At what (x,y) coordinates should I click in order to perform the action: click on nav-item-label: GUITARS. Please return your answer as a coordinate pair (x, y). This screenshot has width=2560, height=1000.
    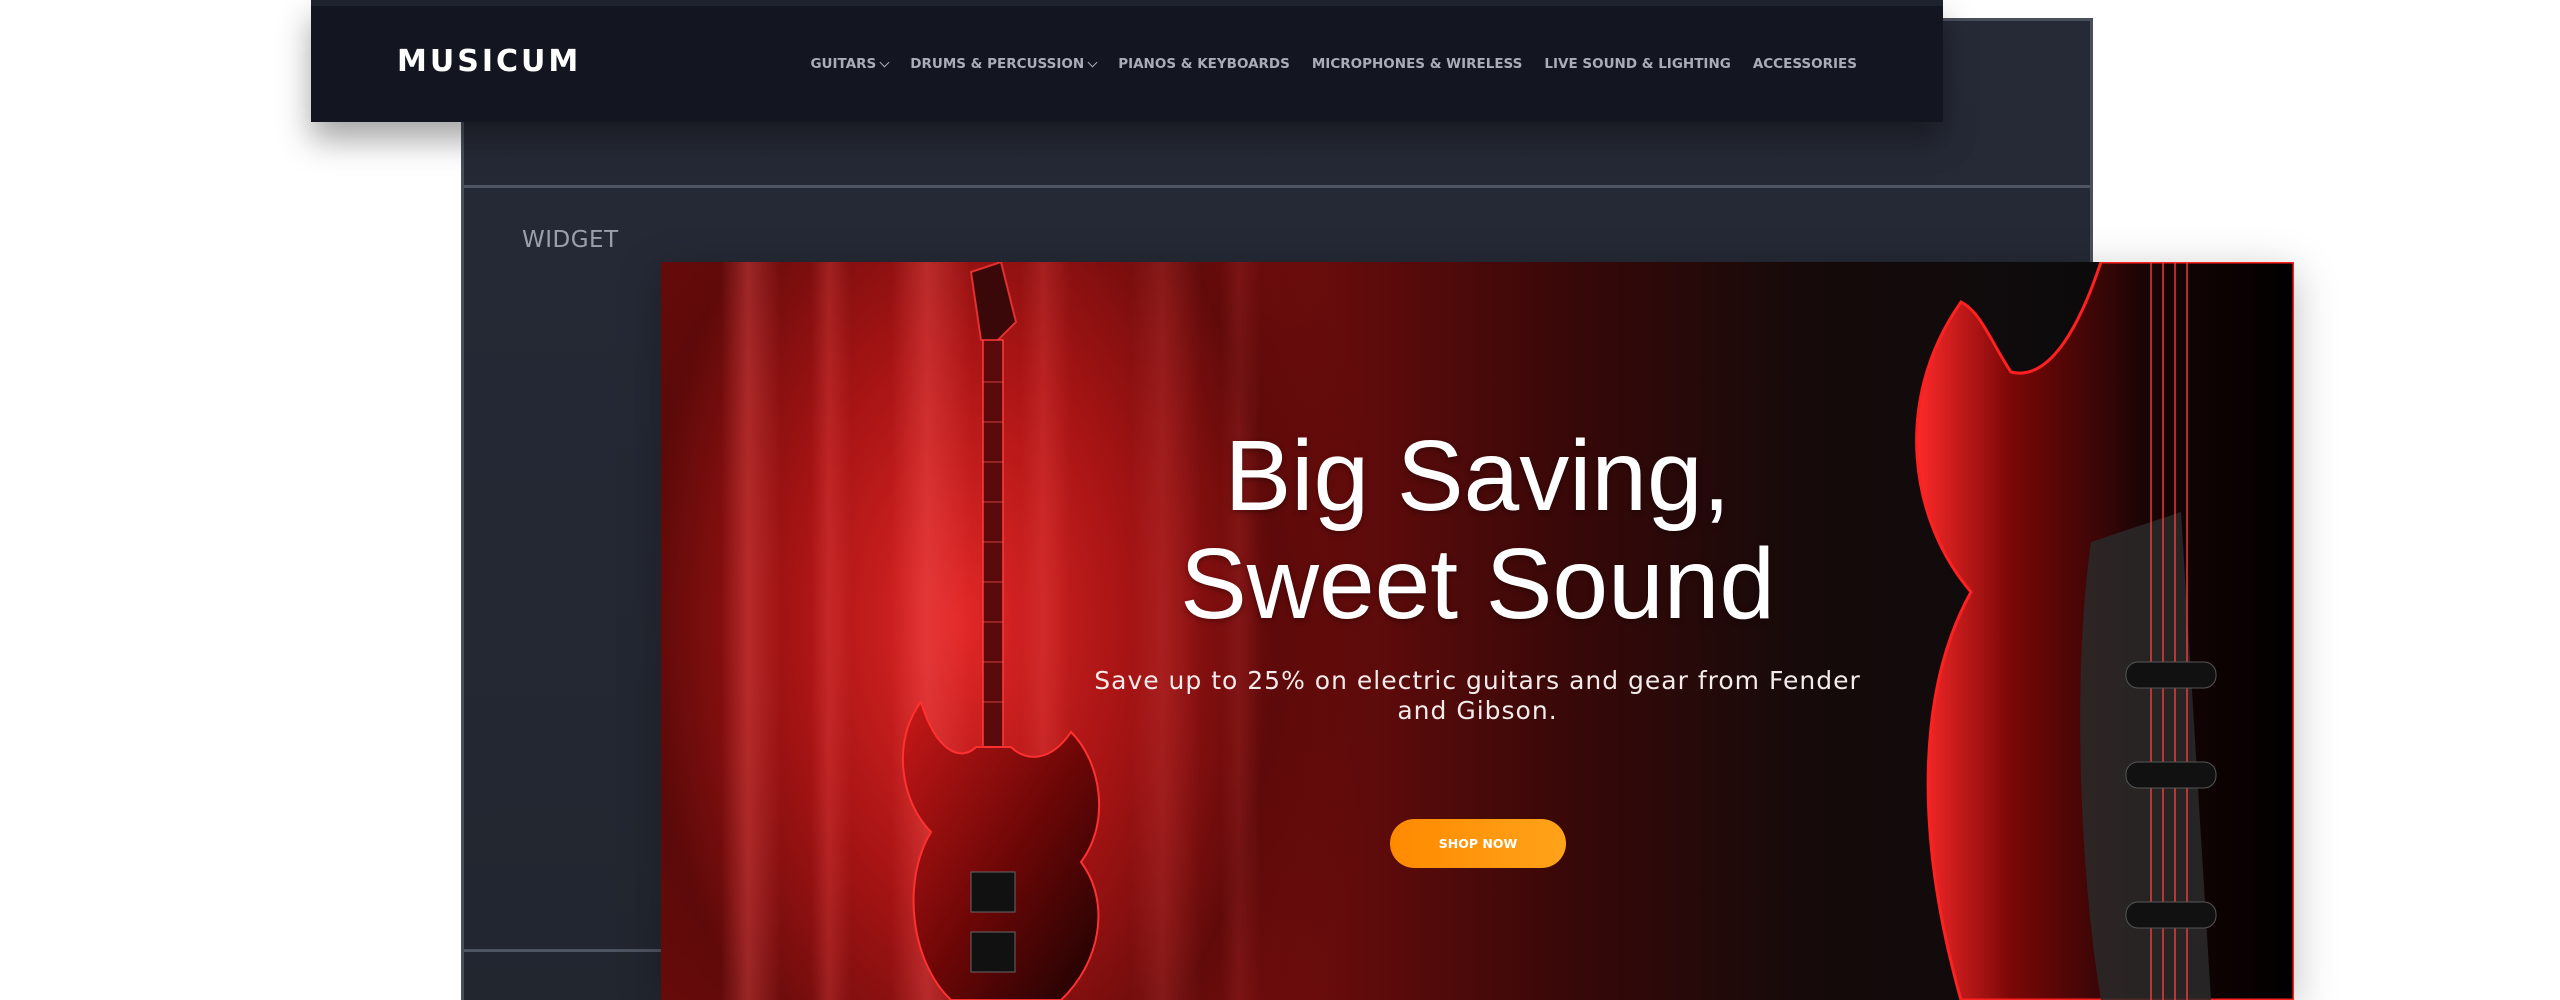
    Looking at the image, I should click on (843, 64).